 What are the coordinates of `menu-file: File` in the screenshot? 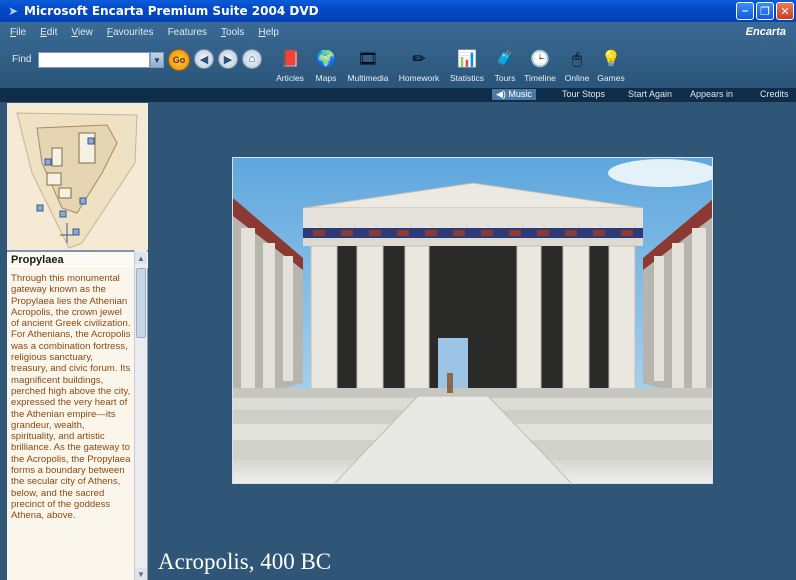 It's located at (18, 32).